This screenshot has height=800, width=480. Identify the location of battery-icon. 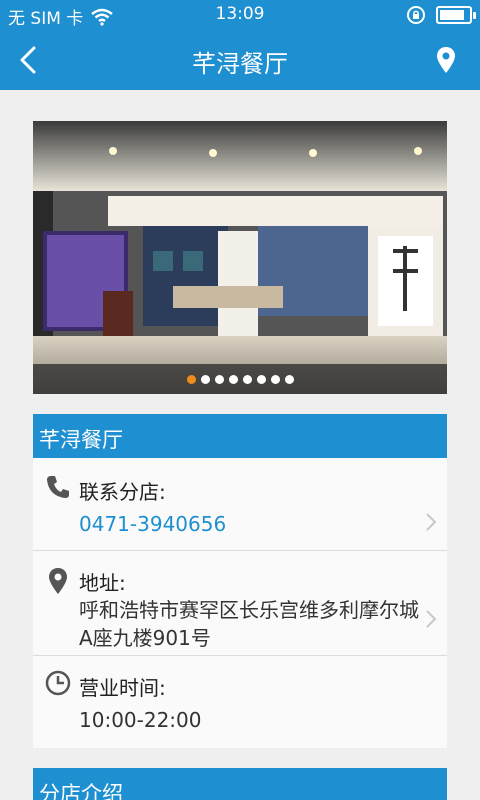
(456, 15).